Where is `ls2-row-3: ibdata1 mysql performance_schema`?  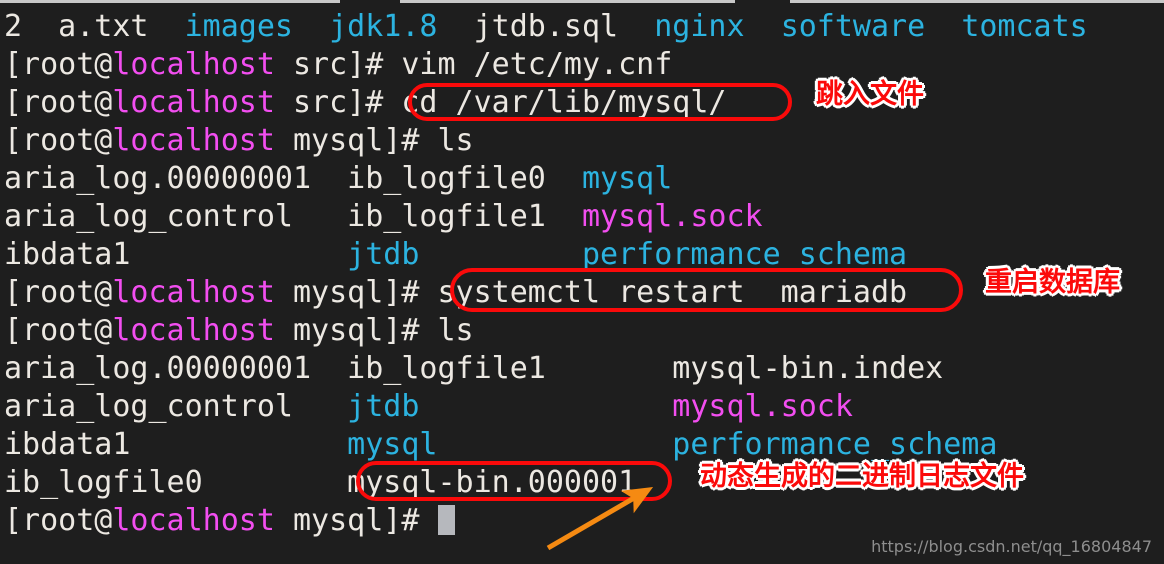
ls2-row-3: ibdata1 mysql performance_schema is located at coordinates (500, 445).